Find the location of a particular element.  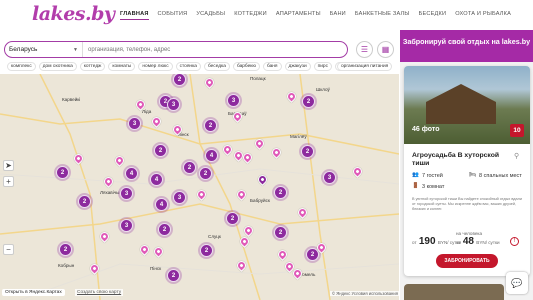

chip-barbecue: барбекю is located at coordinates (246, 67).